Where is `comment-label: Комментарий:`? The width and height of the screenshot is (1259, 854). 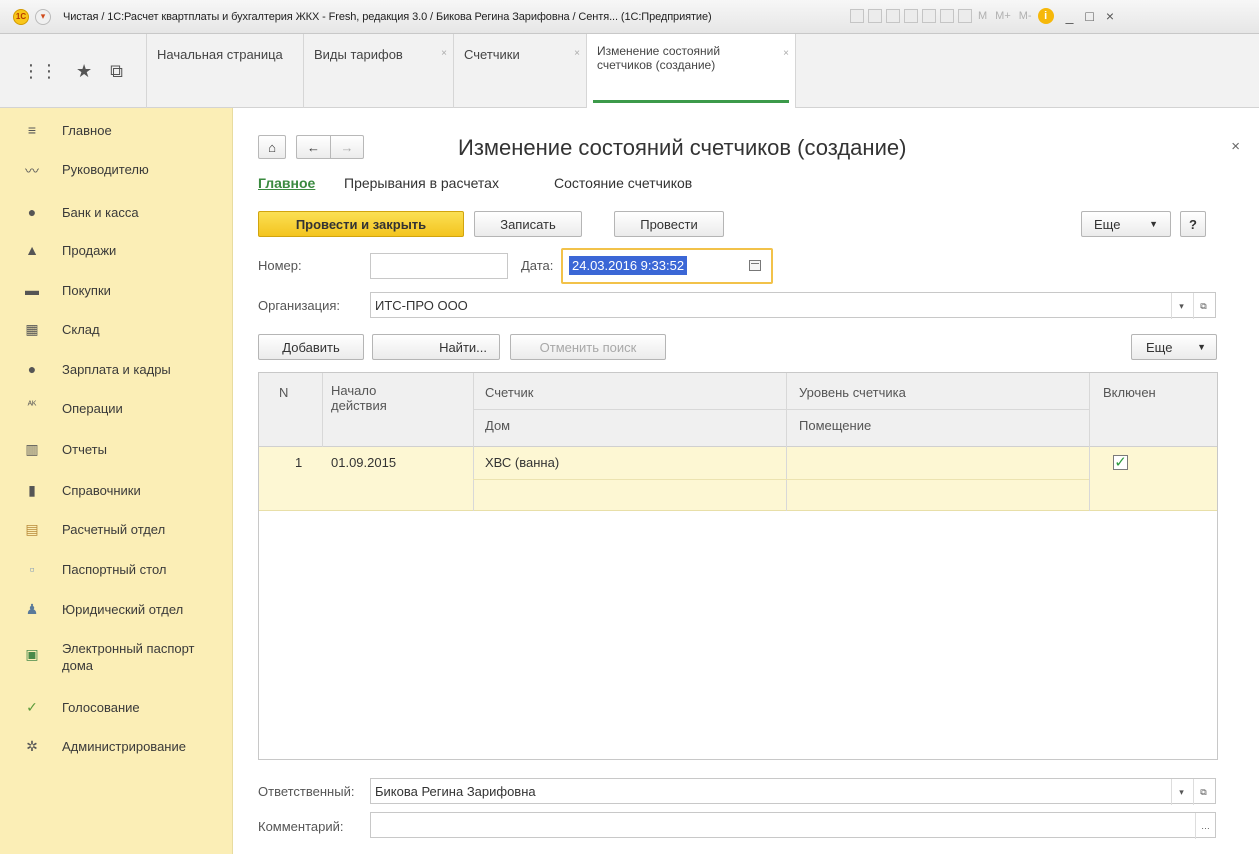 comment-label: Комментарий: is located at coordinates (301, 826).